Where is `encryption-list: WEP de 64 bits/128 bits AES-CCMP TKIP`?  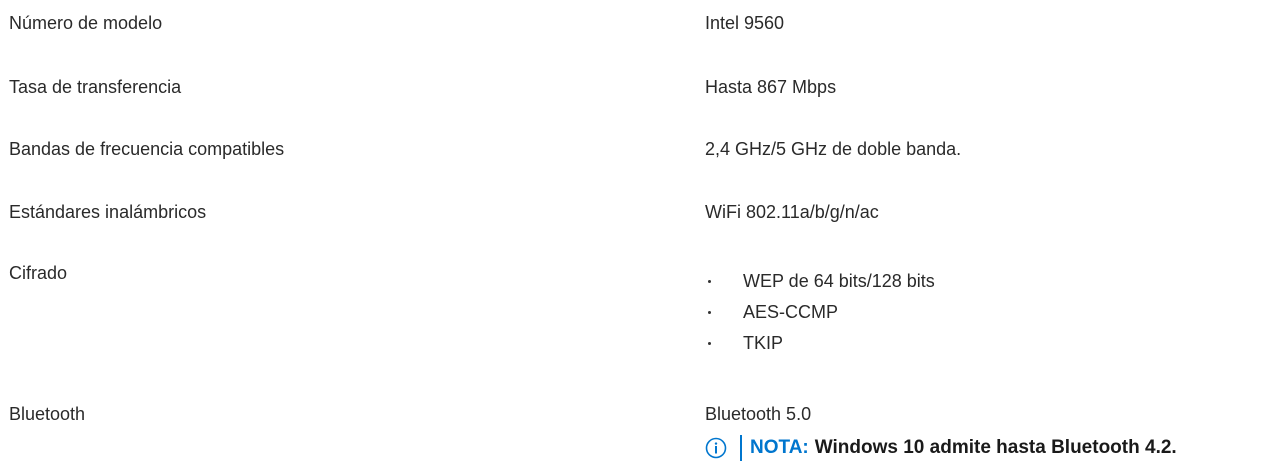 encryption-list: WEP de 64 bits/128 bits AES-CCMP TKIP is located at coordinates (820, 316).